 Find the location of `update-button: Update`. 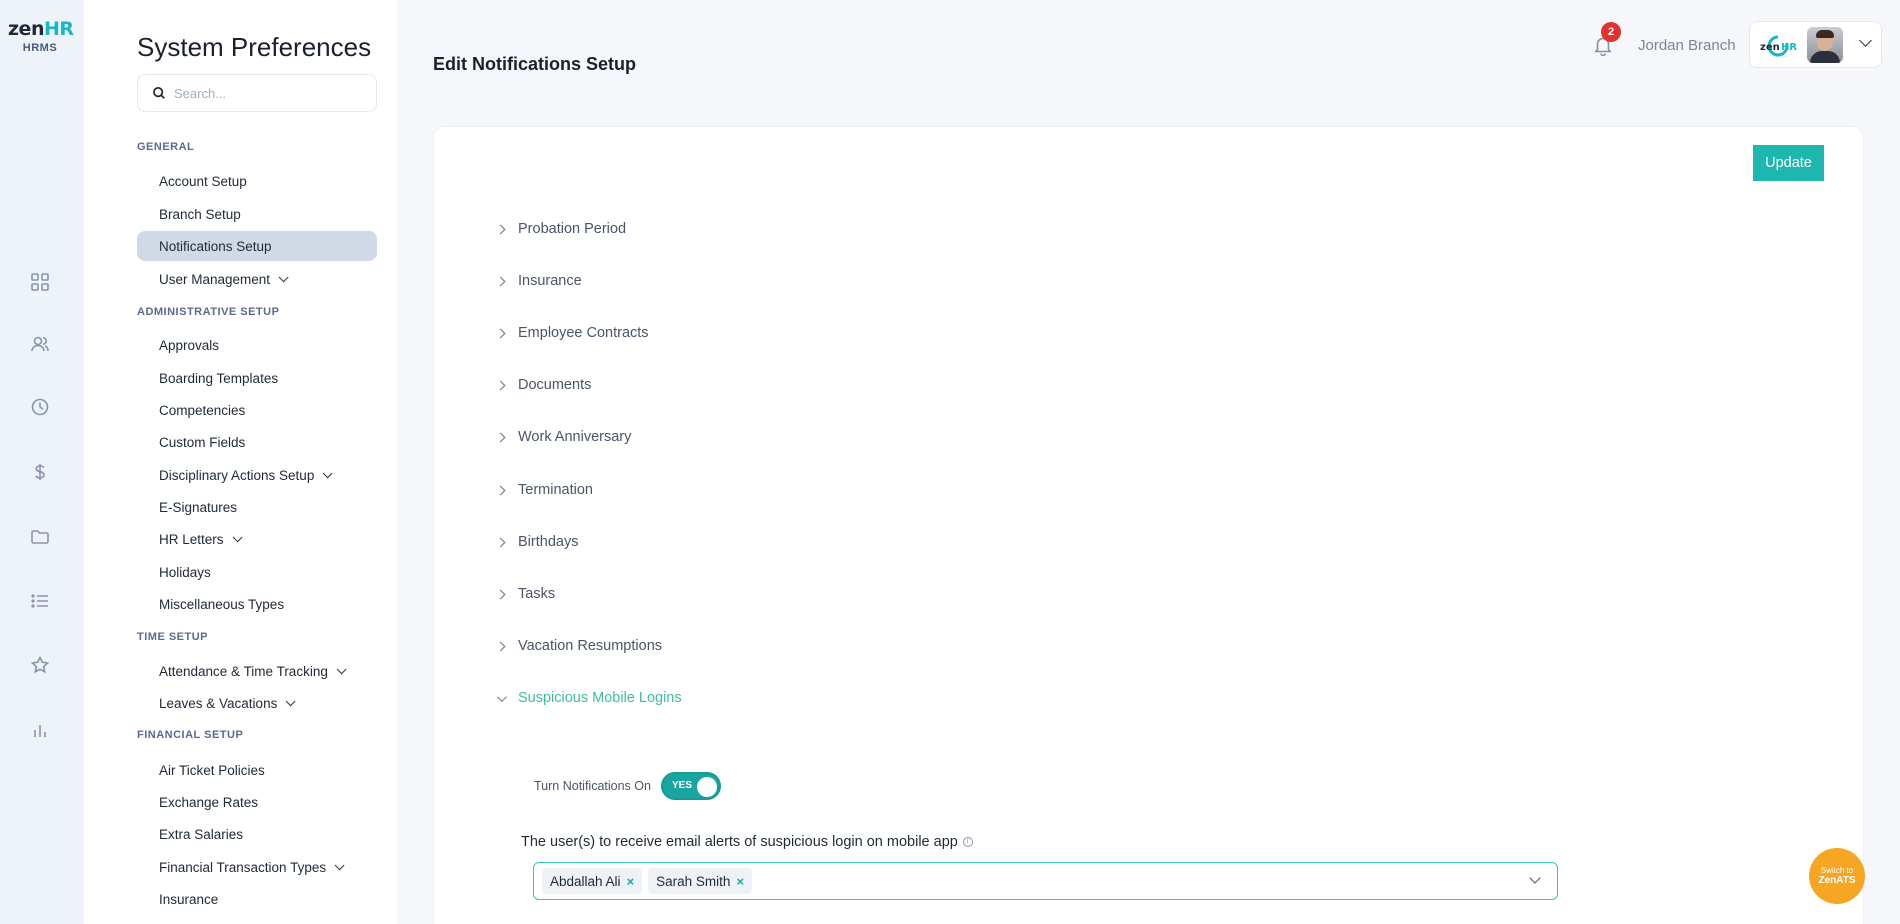

update-button: Update is located at coordinates (1788, 163).